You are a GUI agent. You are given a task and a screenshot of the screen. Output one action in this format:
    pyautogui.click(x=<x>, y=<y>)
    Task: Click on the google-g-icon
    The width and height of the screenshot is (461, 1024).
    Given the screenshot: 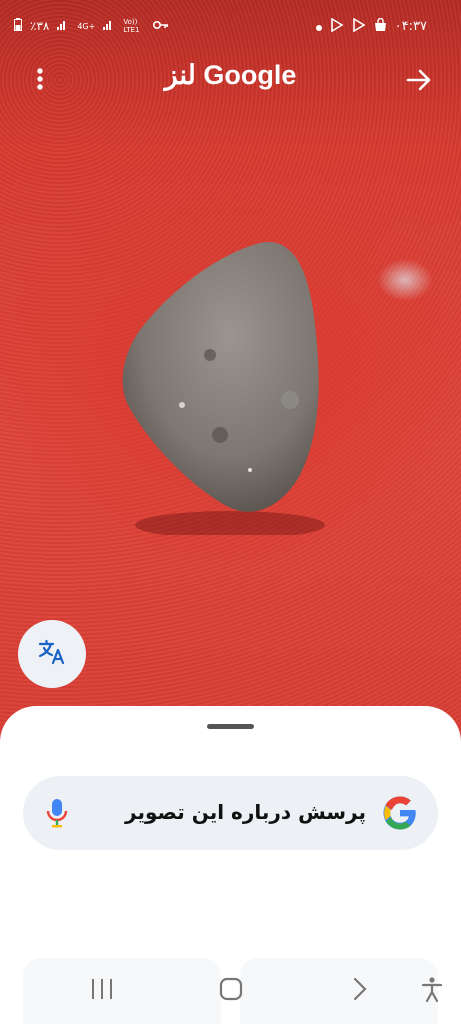 What is the action you would take?
    pyautogui.click(x=400, y=813)
    